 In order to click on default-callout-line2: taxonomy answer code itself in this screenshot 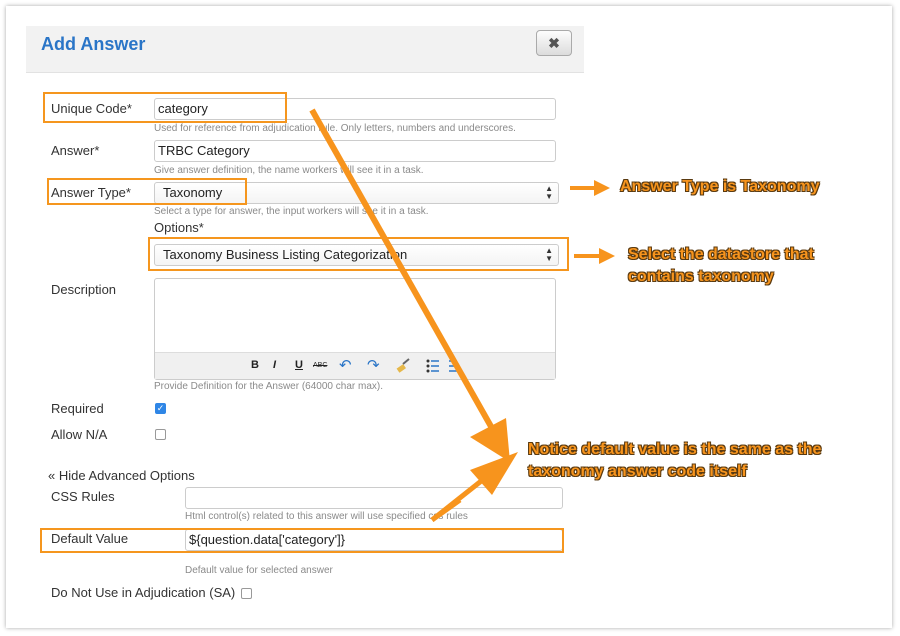, I will do `click(637, 471)`.